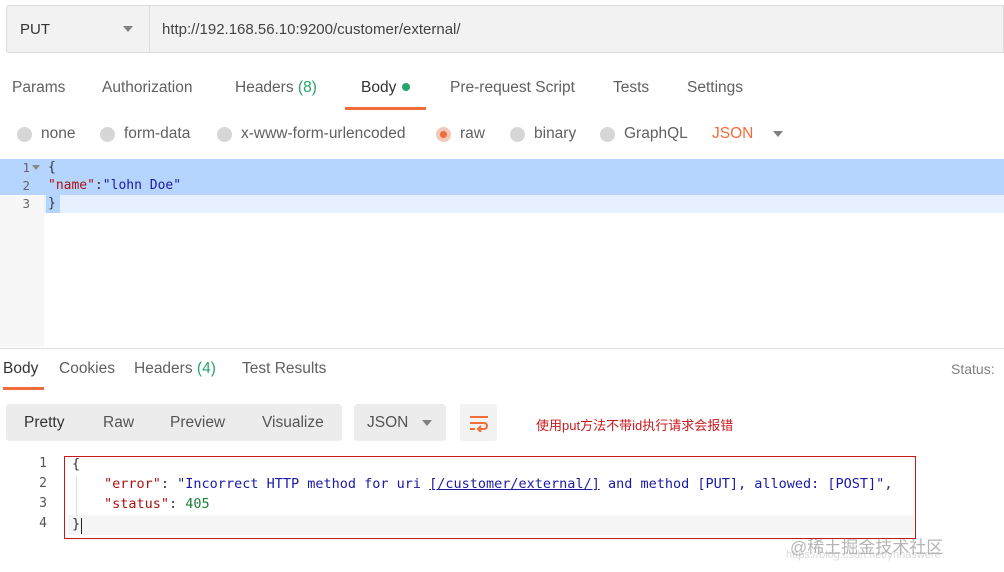  I want to click on visualize-button: Visualize, so click(293, 422).